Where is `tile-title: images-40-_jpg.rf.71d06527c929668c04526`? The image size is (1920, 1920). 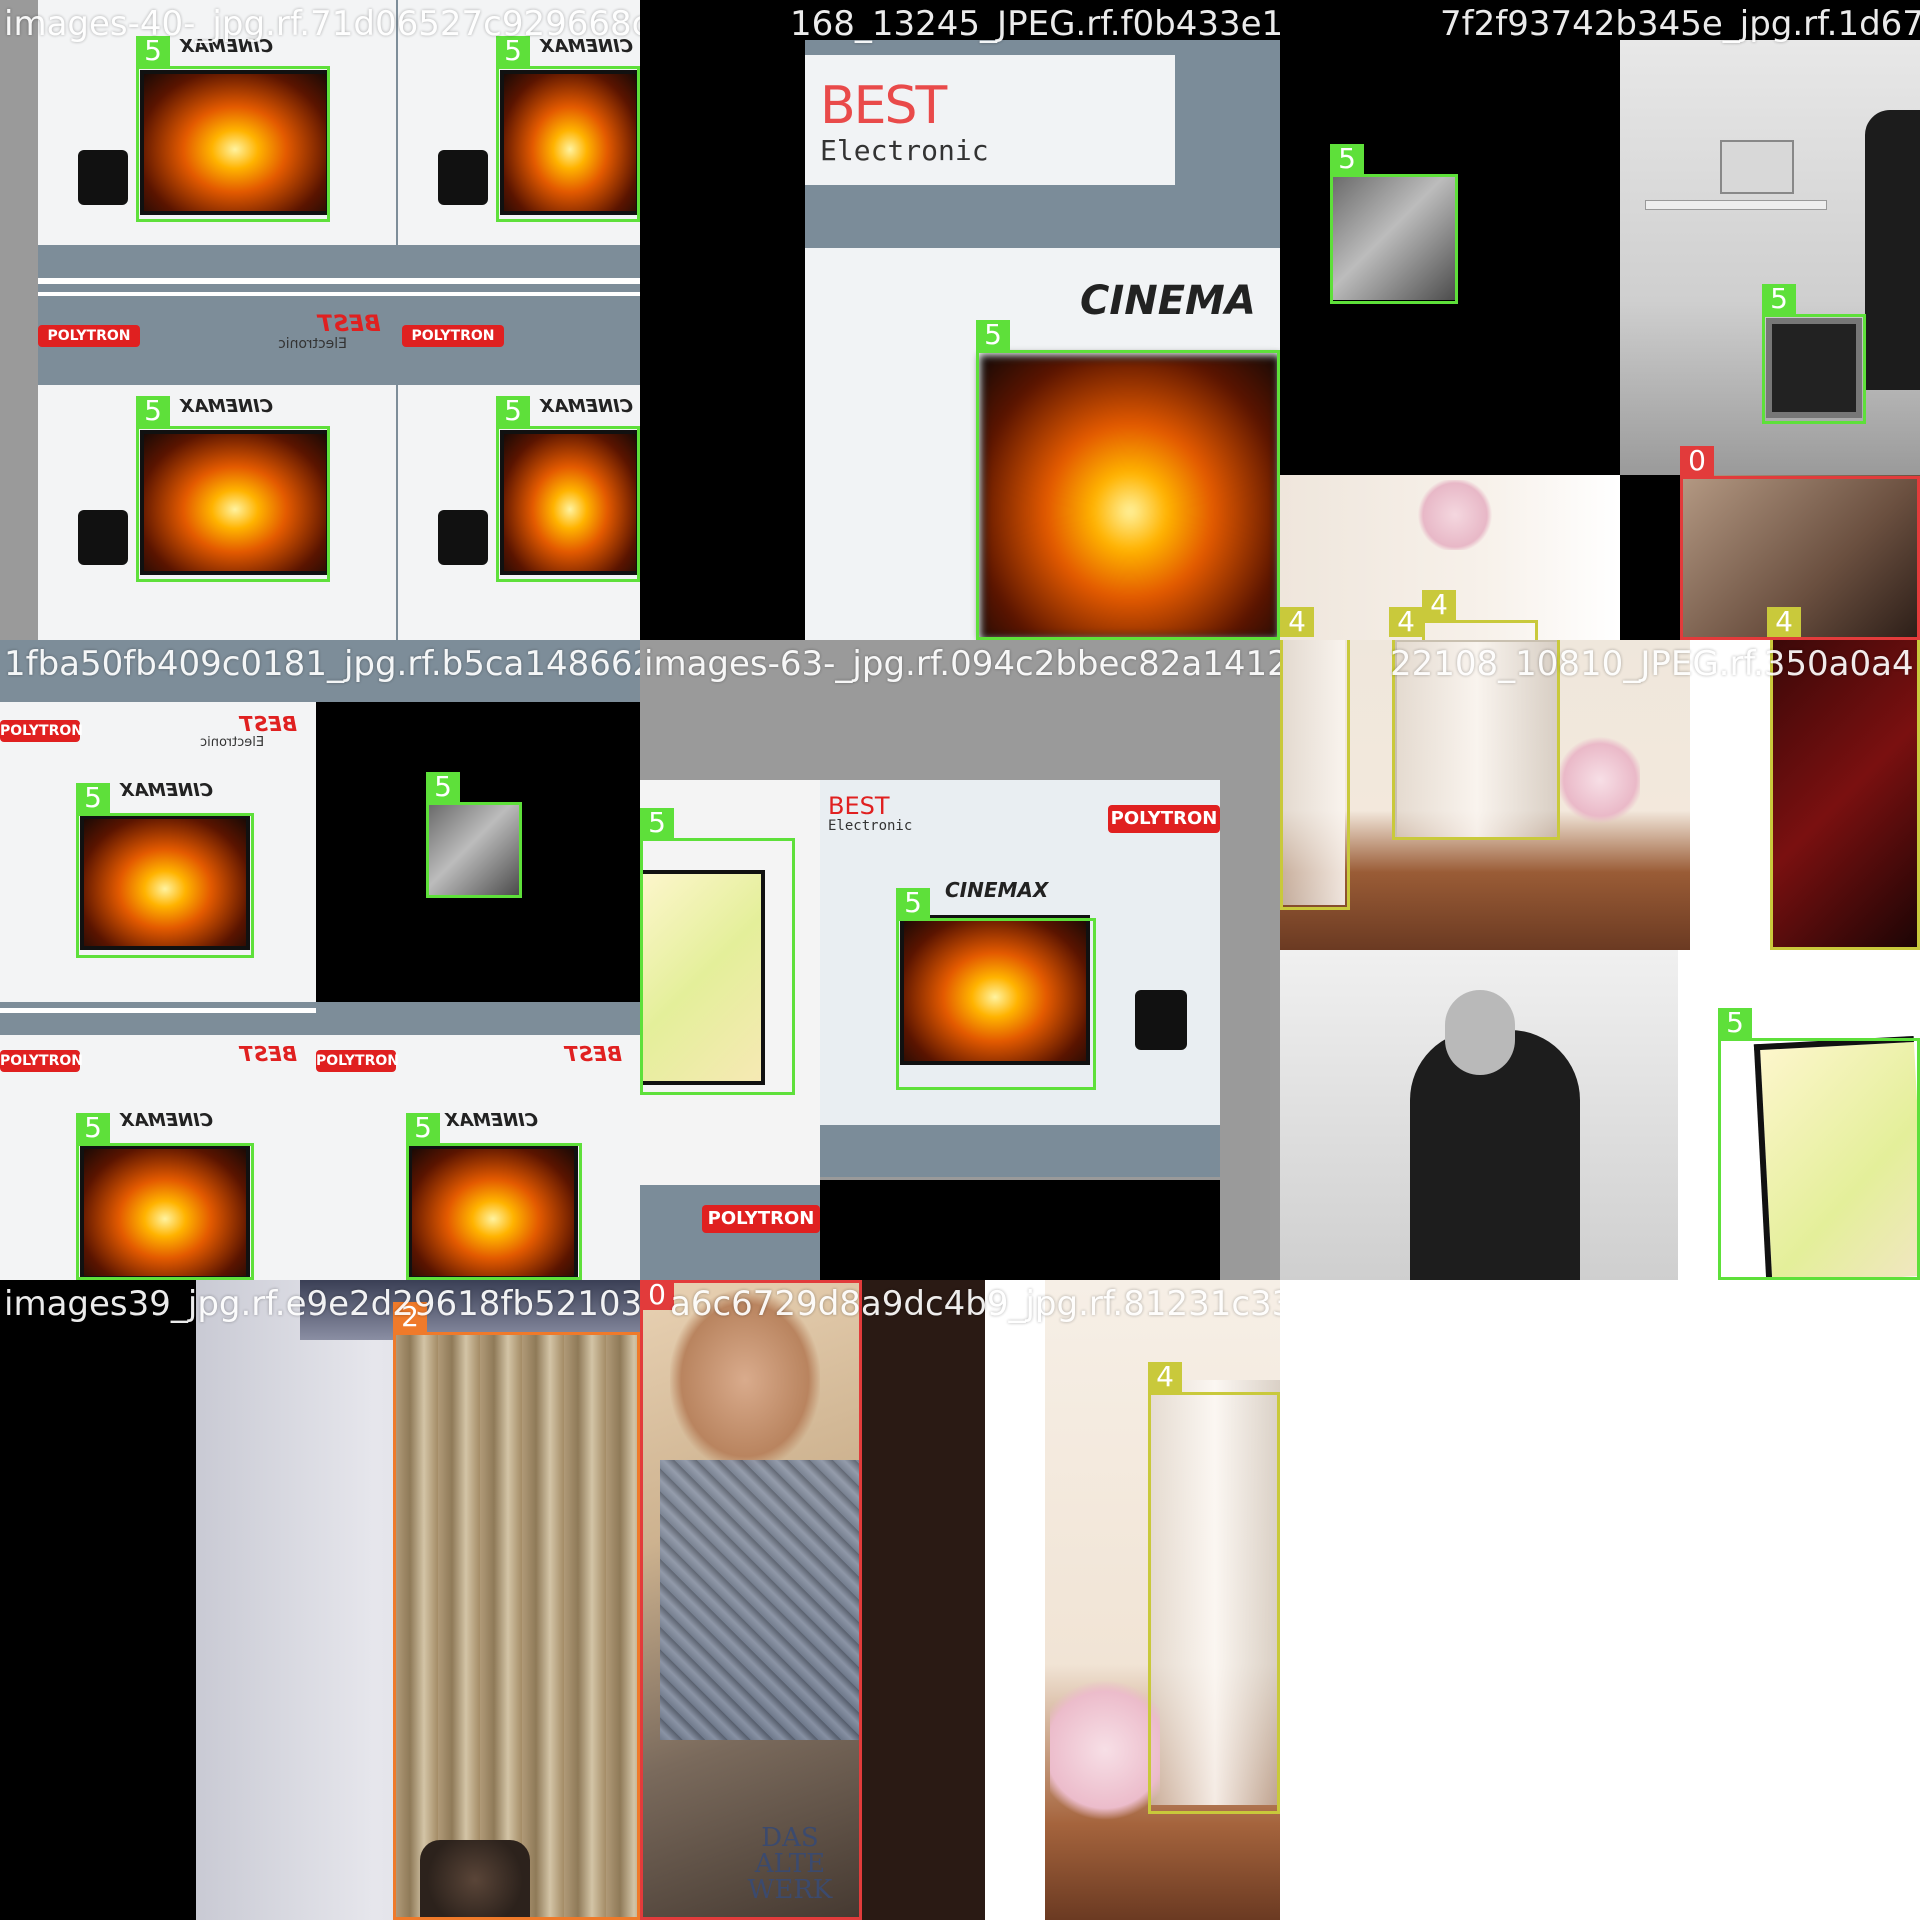
tile-title: images-40-_jpg.rf.71d06527c929668c04526 is located at coordinates (322, 24).